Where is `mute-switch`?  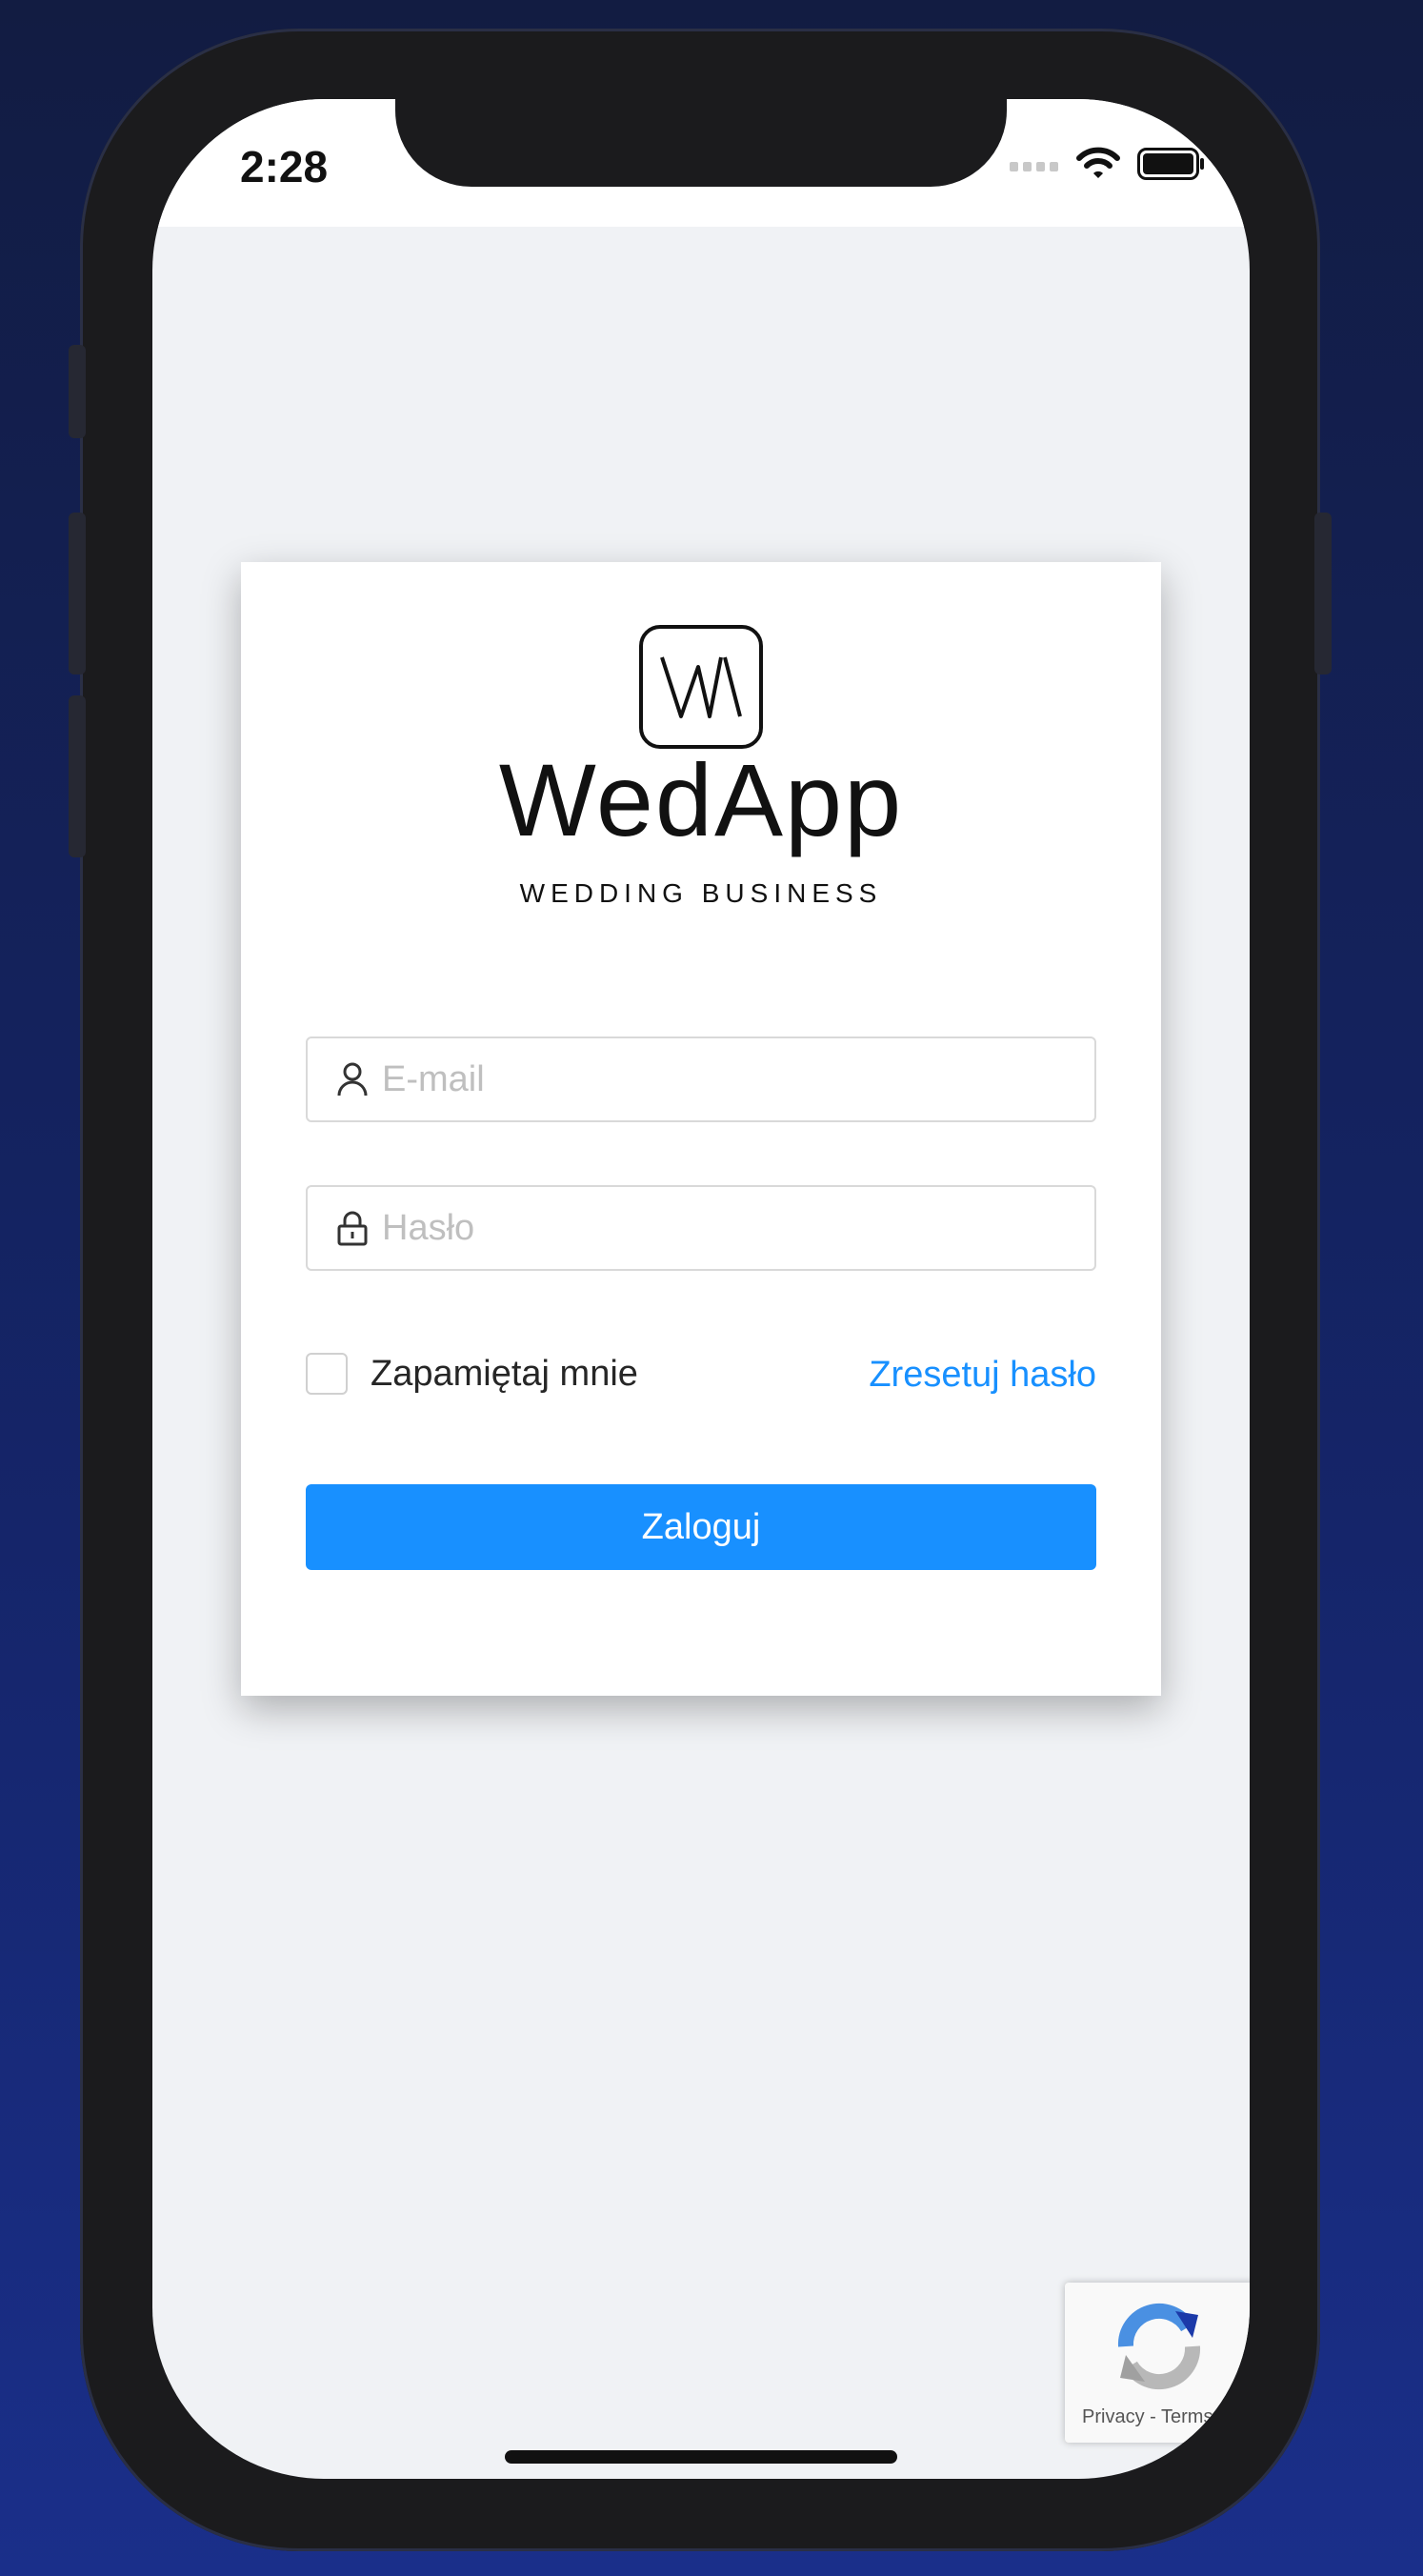 mute-switch is located at coordinates (77, 391).